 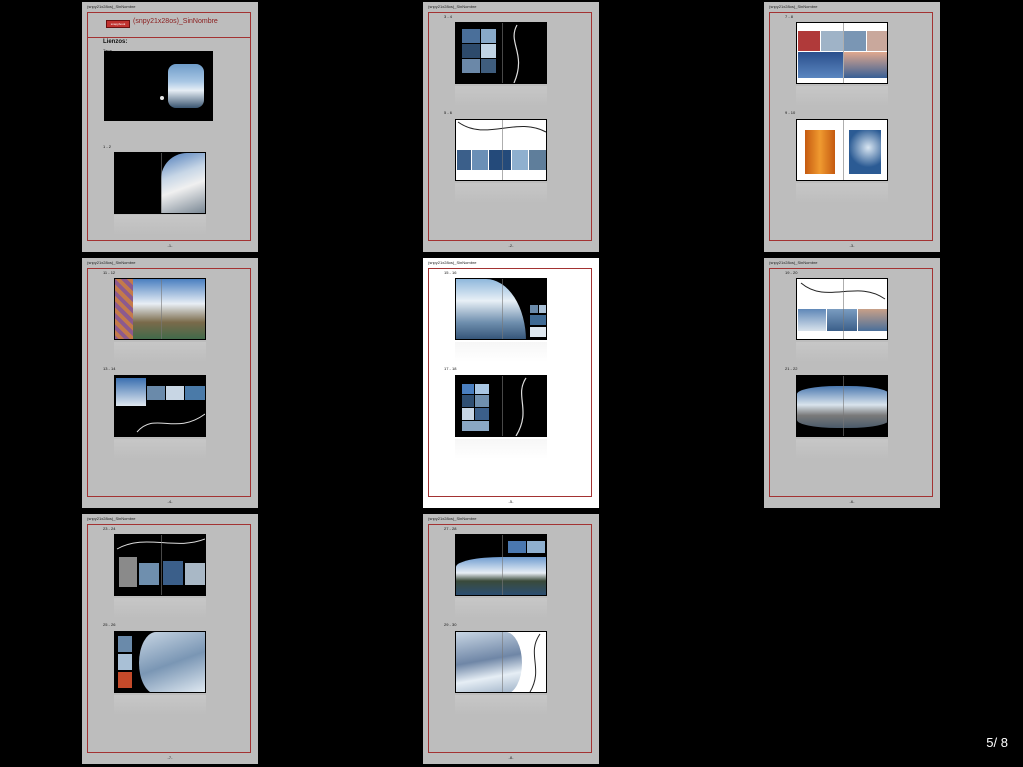 I want to click on spread-label: 11 - 12, so click(x=109, y=272).